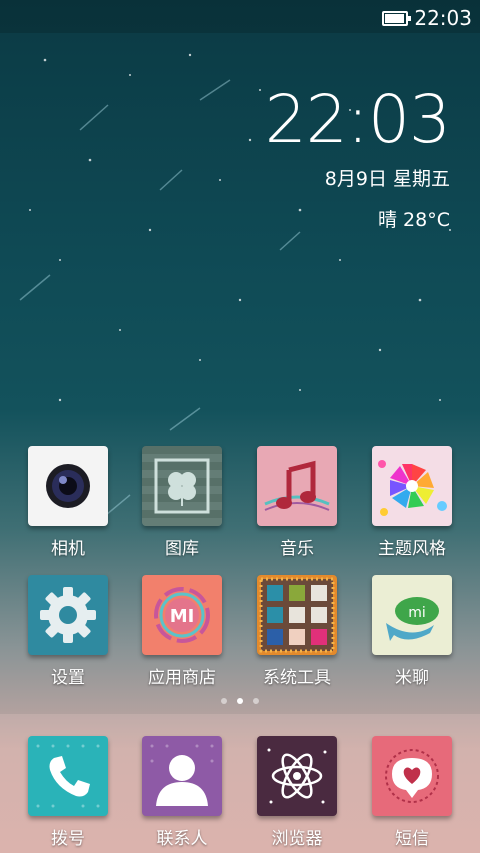 The width and height of the screenshot is (480, 853). I want to click on browser-app: 浏览器, so click(297, 792).